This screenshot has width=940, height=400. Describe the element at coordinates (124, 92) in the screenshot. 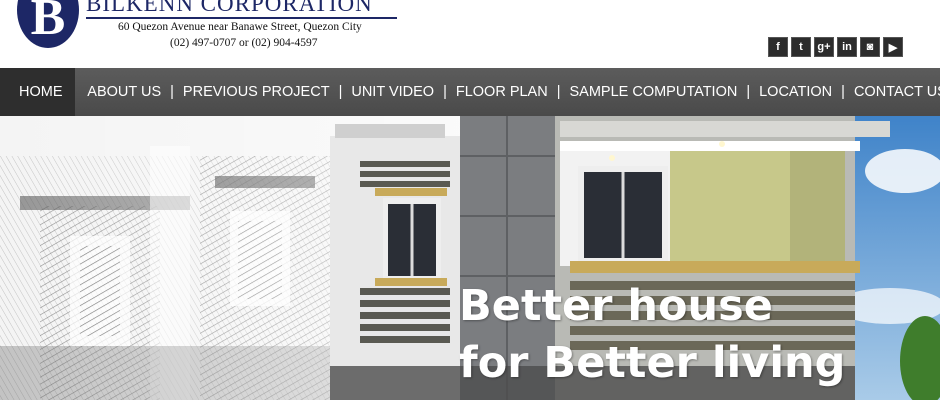

I see `nav-item-about-us: ABOUT US` at that location.